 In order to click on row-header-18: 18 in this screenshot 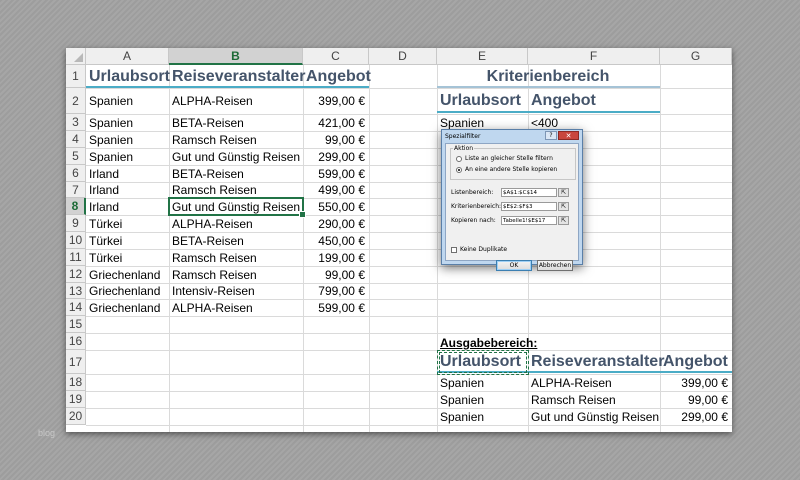, I will do `click(76, 382)`.